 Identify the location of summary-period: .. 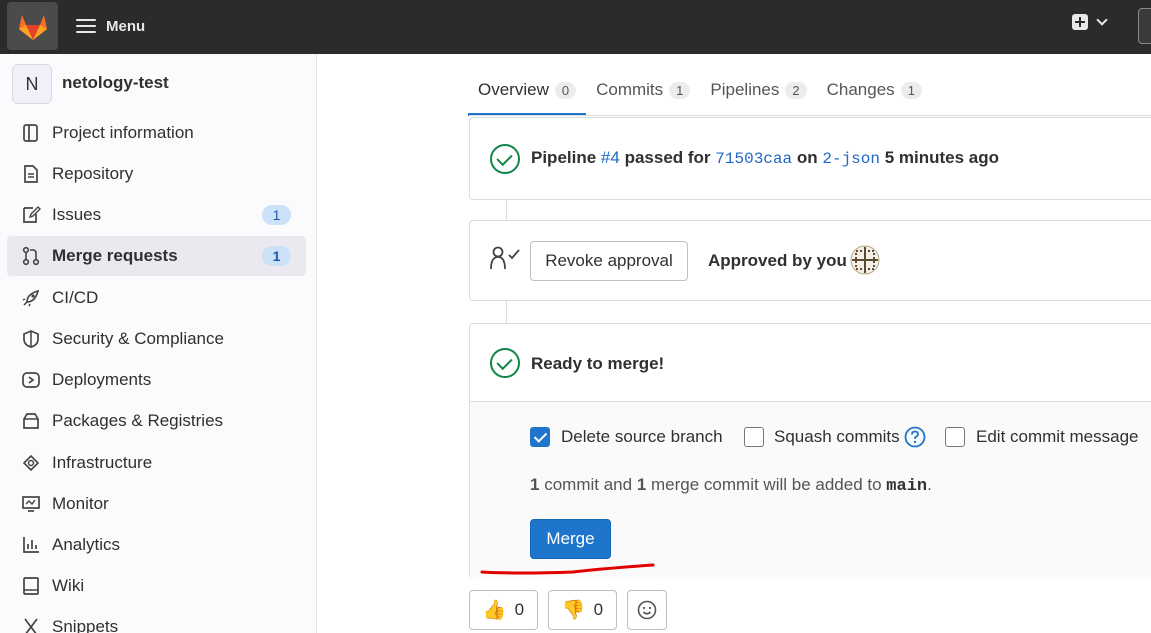
(929, 484).